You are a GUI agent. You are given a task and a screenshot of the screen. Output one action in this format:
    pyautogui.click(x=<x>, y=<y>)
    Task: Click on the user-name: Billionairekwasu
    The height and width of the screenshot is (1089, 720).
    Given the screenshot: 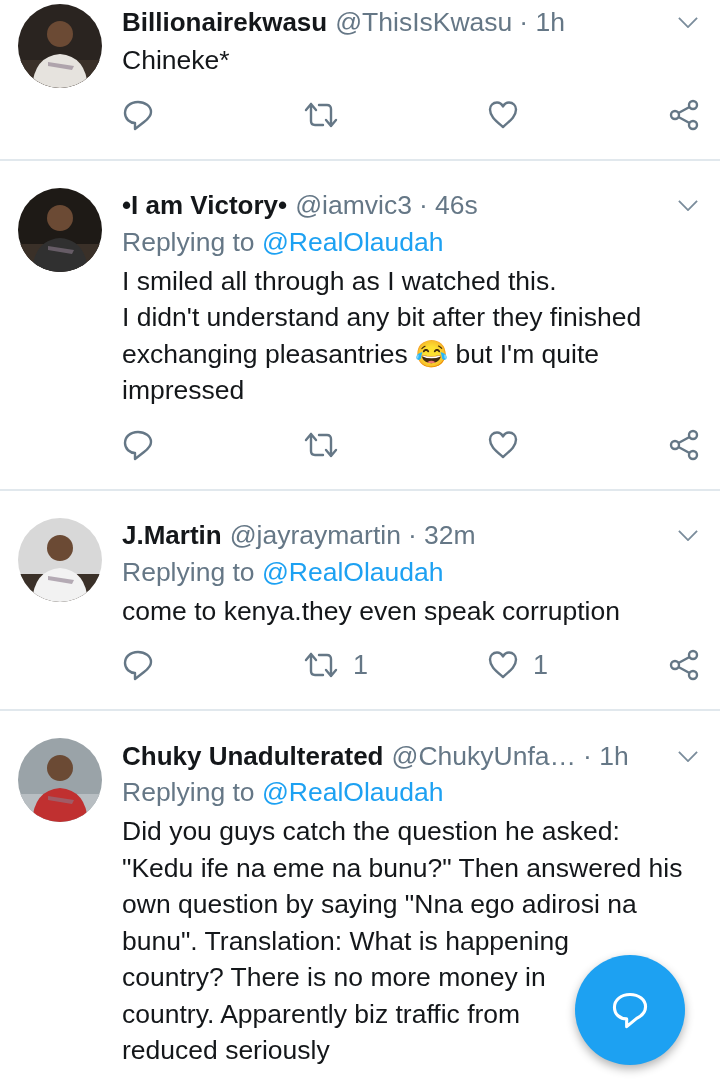 What is the action you would take?
    pyautogui.click(x=225, y=22)
    